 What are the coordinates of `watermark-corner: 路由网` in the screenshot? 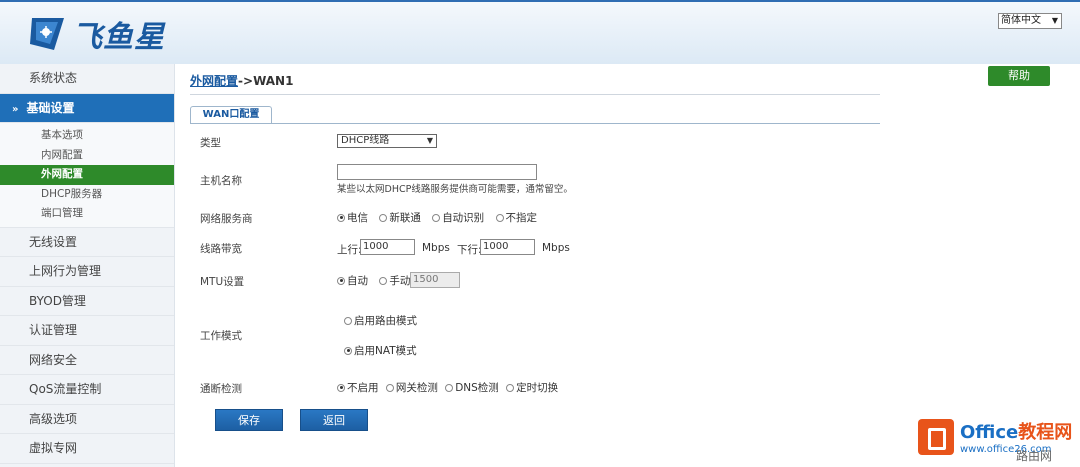 It's located at (1034, 456).